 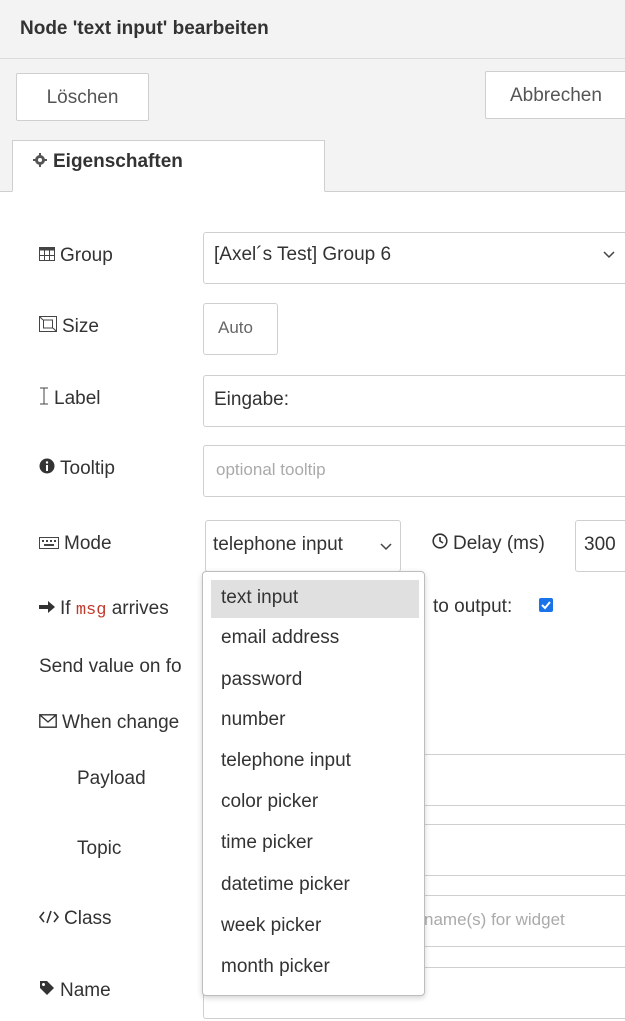 I want to click on delay-label-text: Delay (ms), so click(x=499, y=544).